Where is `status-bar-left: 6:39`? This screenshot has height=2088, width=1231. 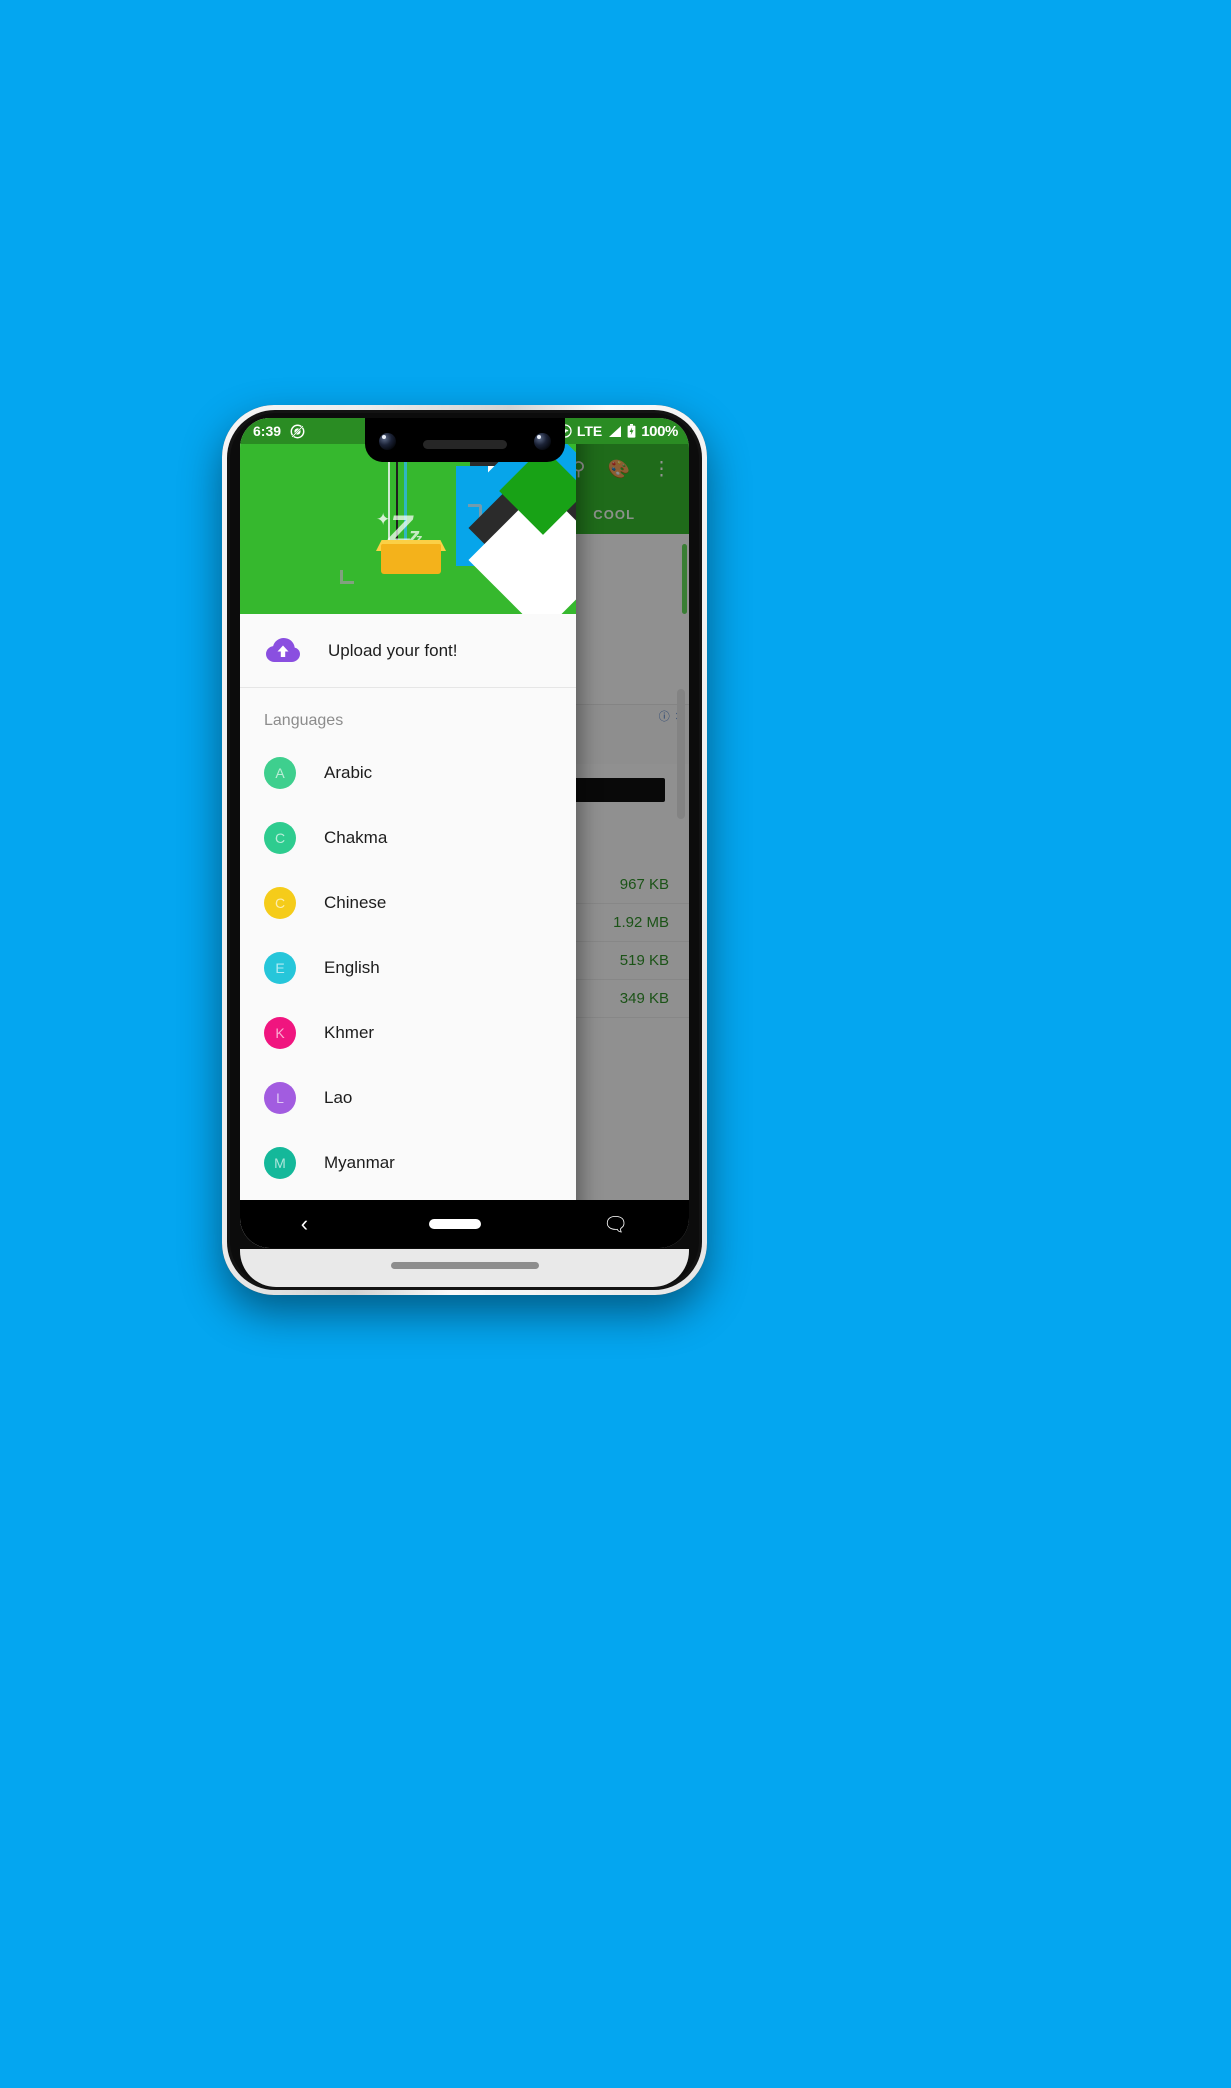 status-bar-left: 6:39 is located at coordinates (272, 431).